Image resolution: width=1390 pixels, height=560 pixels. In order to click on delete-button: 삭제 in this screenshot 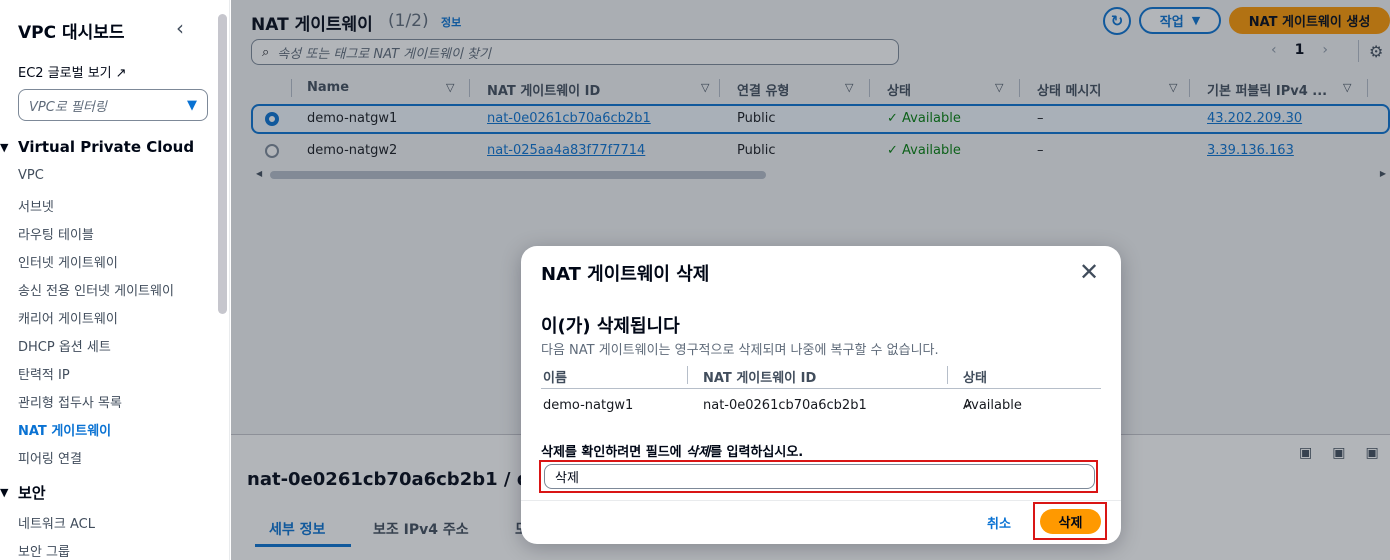, I will do `click(1070, 521)`.